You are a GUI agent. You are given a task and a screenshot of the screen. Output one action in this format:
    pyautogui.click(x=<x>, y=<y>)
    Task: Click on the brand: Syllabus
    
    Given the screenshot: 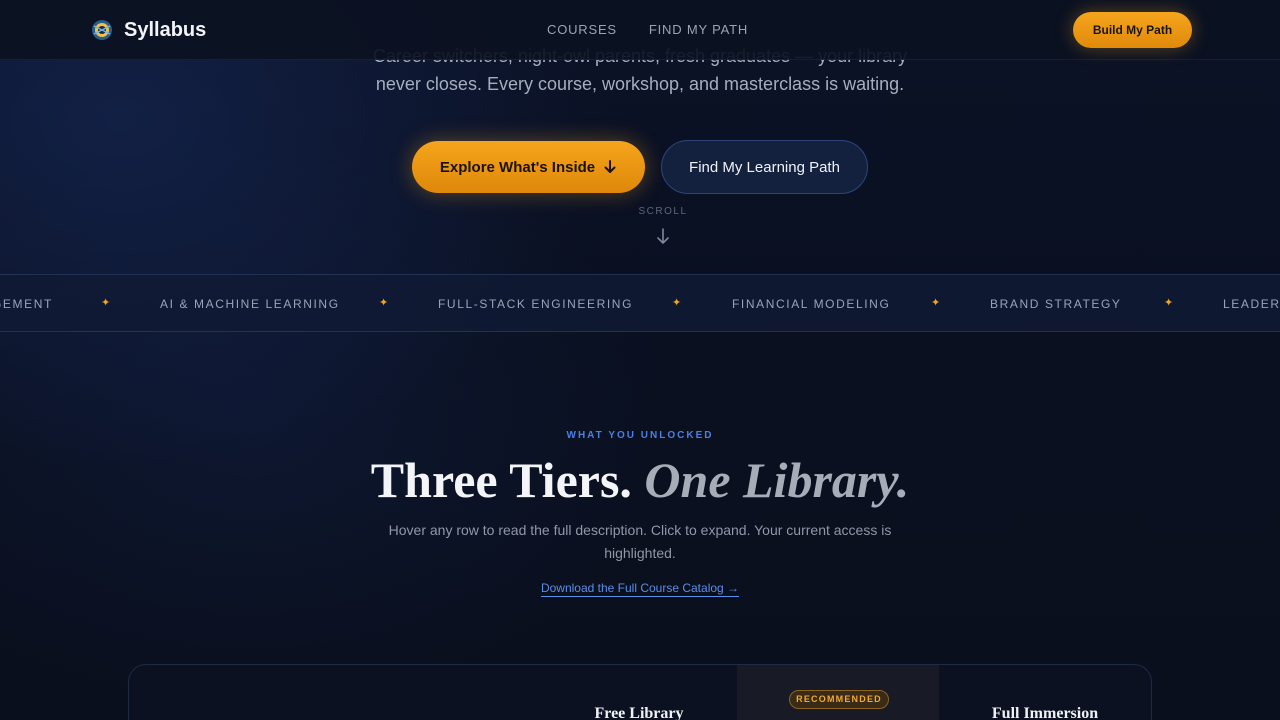 What is the action you would take?
    pyautogui.click(x=148, y=30)
    